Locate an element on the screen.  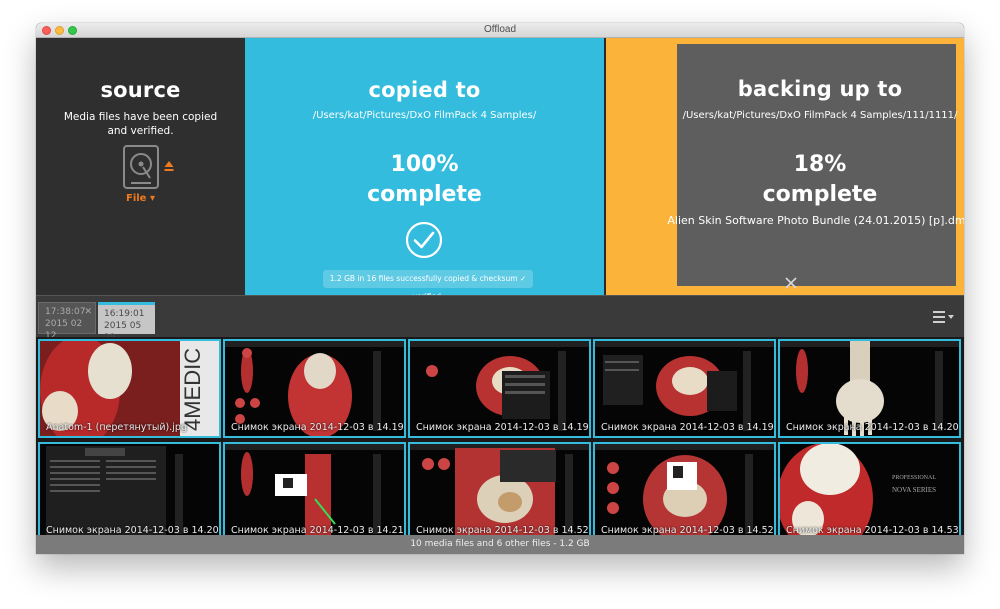
svg-text: 4MEDIC is located at coordinates (192, 389).